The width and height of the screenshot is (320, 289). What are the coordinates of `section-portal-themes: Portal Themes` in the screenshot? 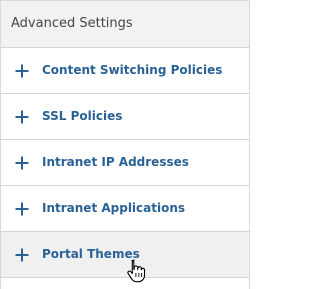 It's located at (125, 255).